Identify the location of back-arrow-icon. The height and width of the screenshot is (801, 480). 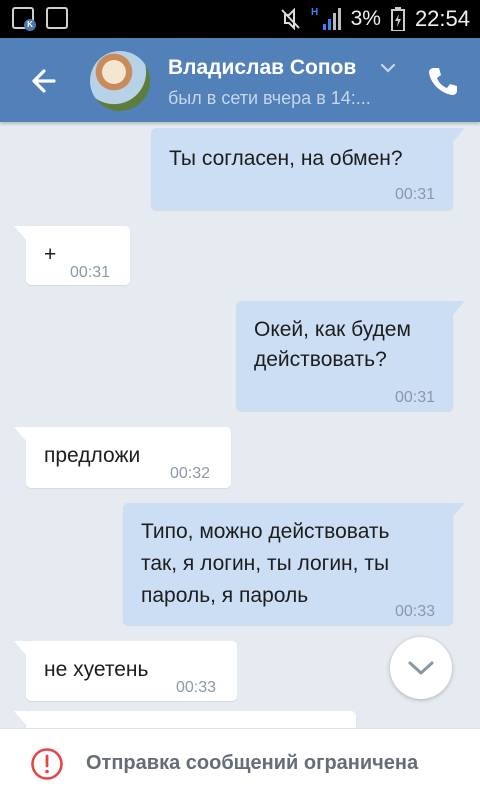
(41, 81).